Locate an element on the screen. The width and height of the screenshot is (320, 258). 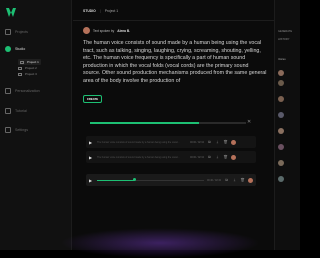
tab-generate: GENERATE is located at coordinates (285, 31).